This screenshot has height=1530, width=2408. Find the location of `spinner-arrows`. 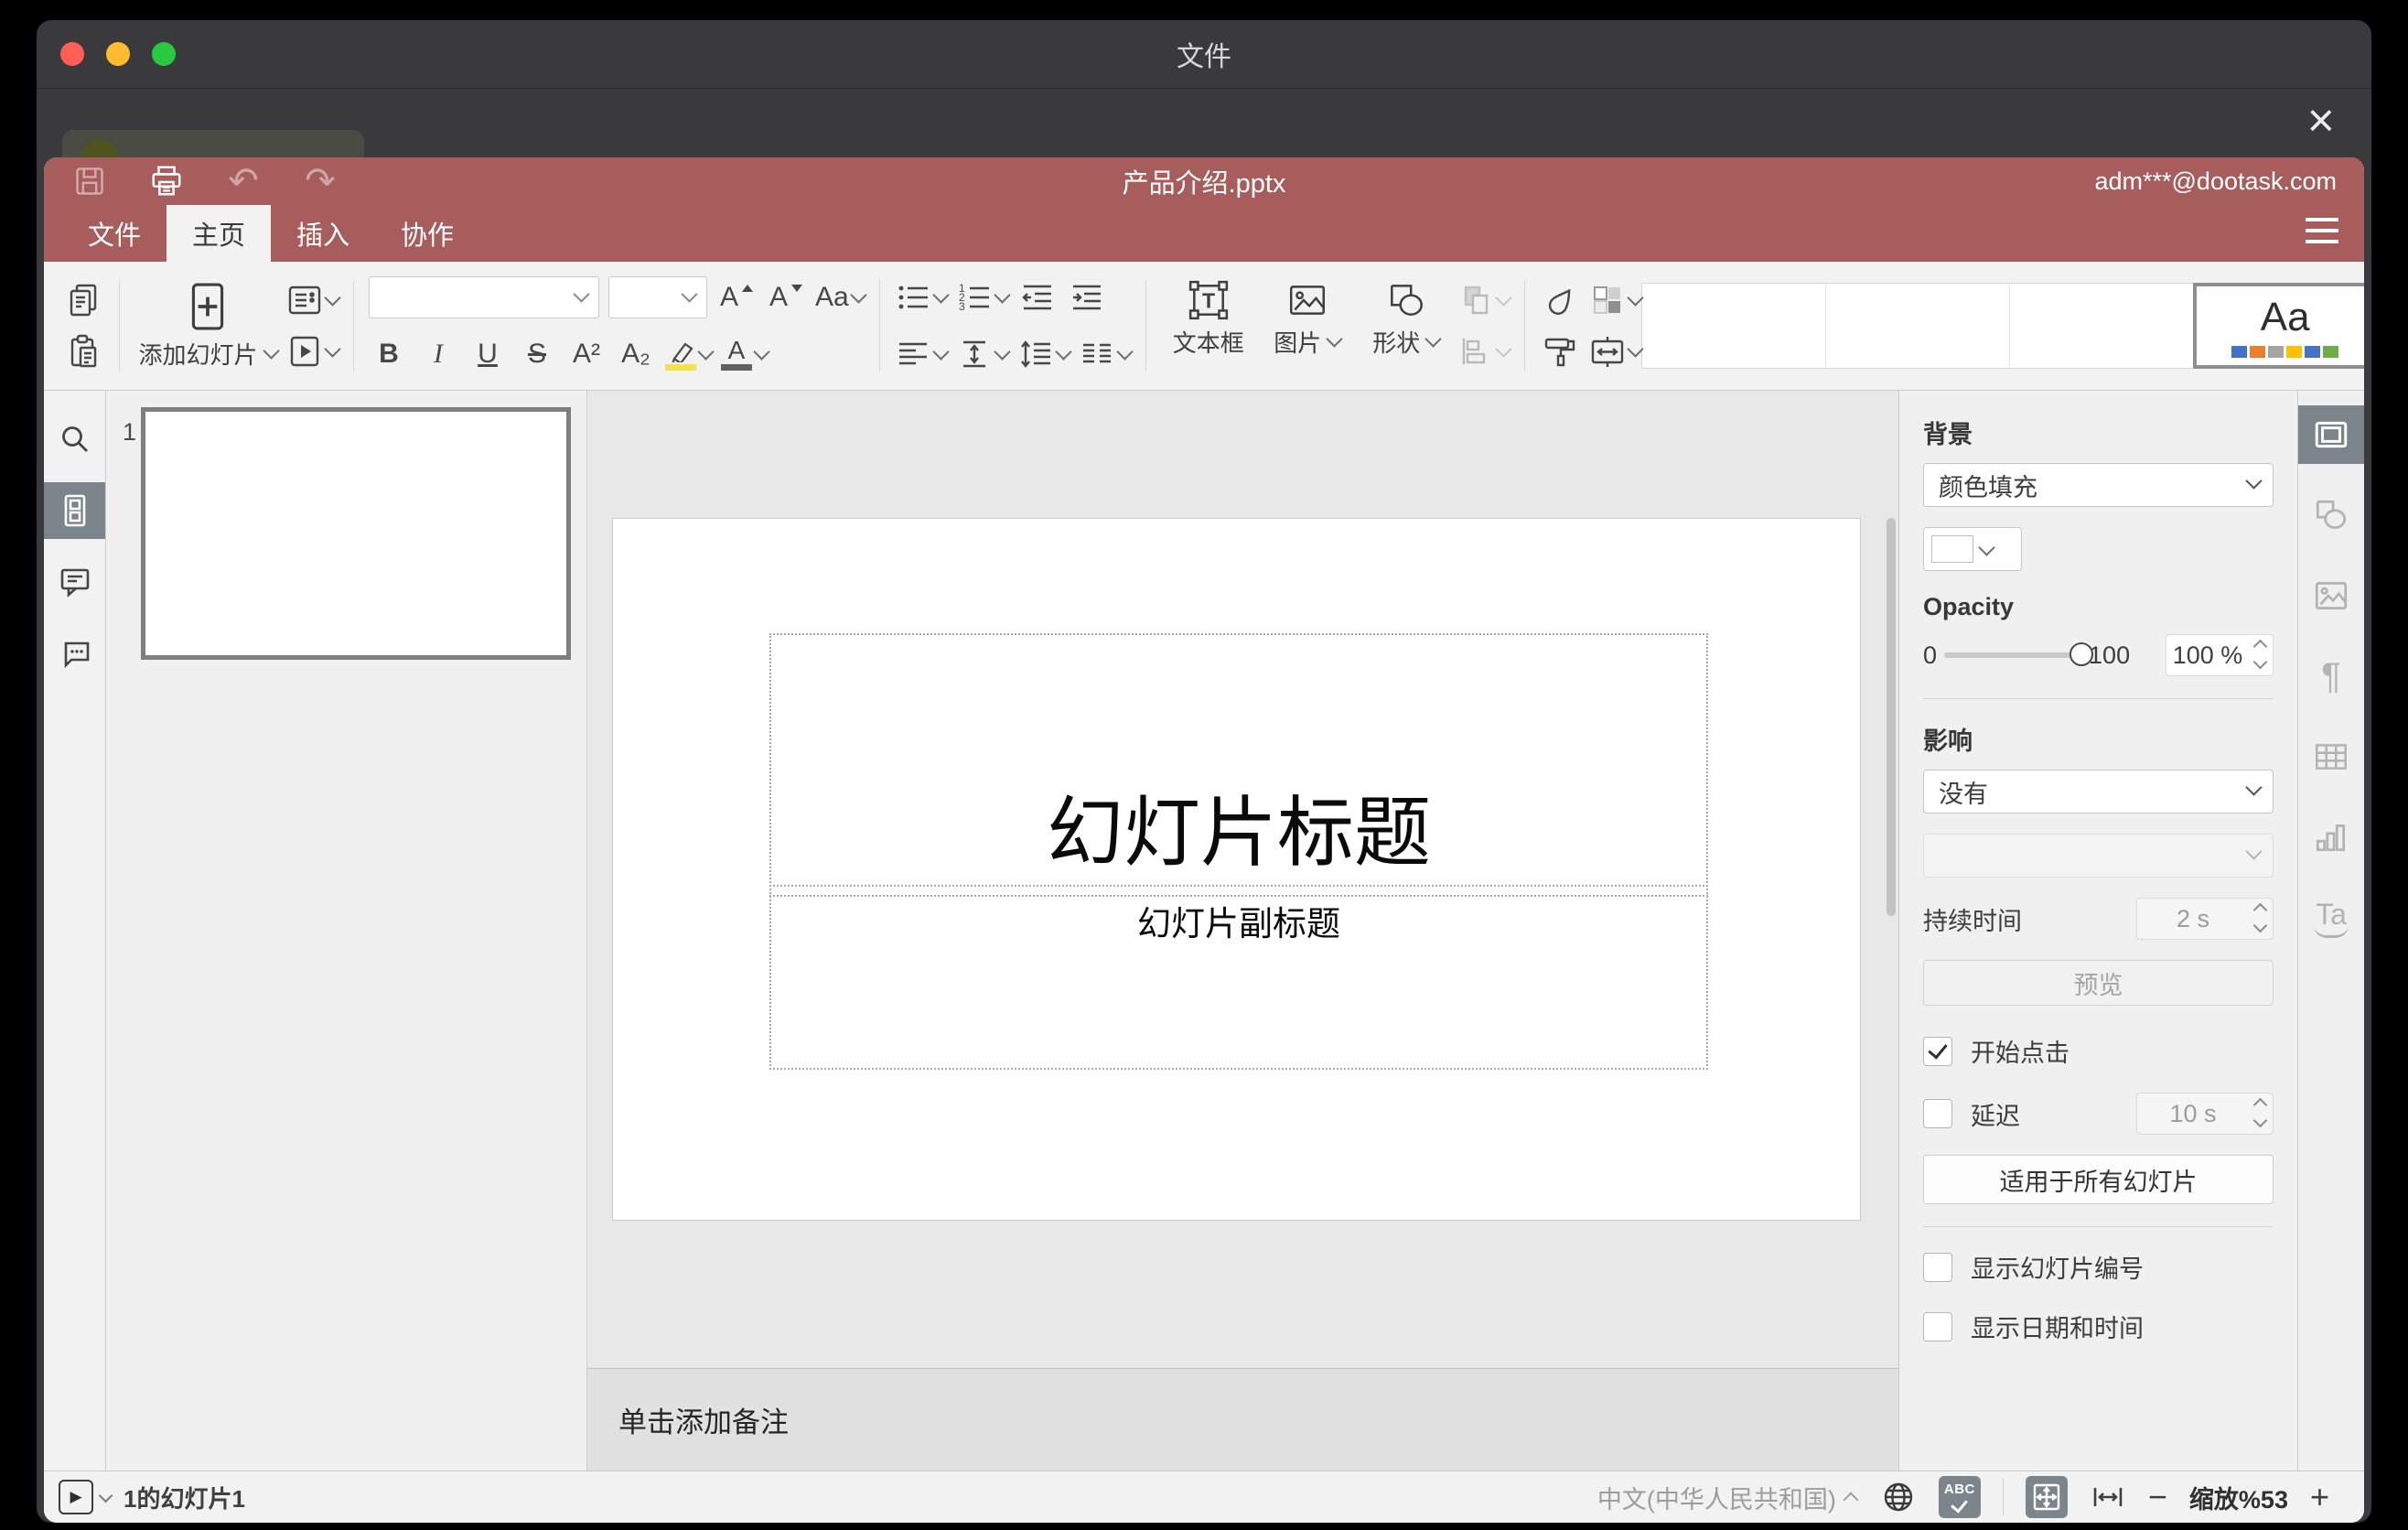

spinner-arrows is located at coordinates (2260, 654).